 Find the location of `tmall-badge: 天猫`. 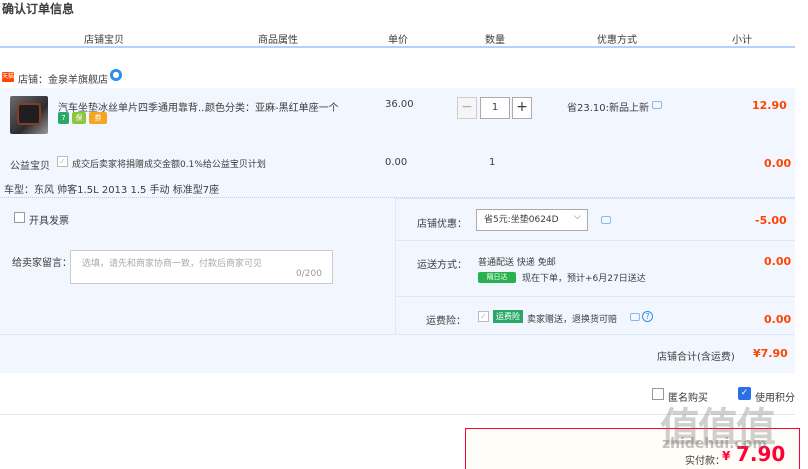

tmall-badge: 天猫 is located at coordinates (8, 77).